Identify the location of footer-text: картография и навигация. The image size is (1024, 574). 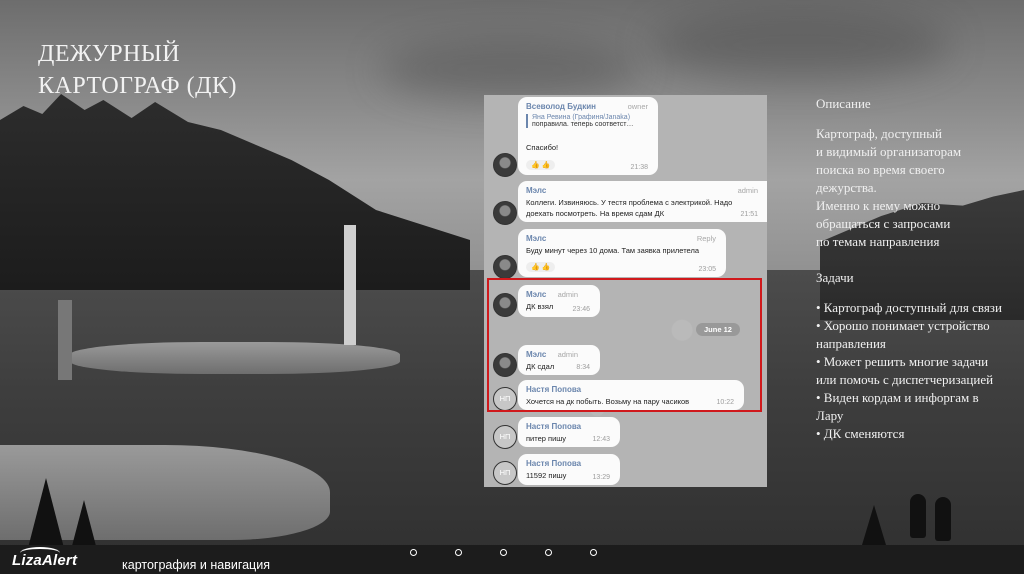
(196, 565).